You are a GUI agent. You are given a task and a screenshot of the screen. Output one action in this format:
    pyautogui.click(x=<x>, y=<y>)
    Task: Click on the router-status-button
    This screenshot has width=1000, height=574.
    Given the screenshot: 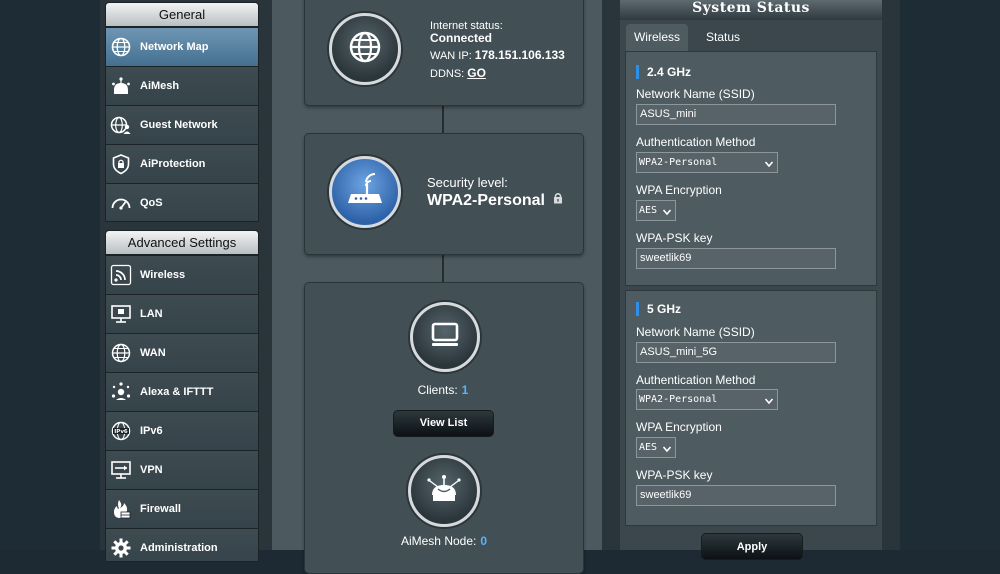 What is the action you would take?
    pyautogui.click(x=365, y=192)
    